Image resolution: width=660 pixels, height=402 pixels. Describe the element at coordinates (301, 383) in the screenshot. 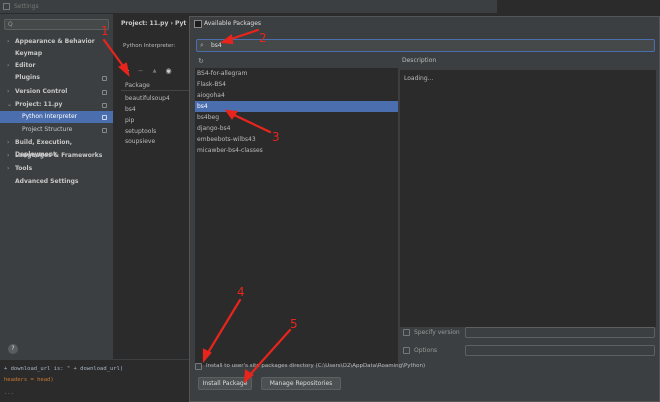

I see `manage-repositories-button: Manage Repositories` at that location.